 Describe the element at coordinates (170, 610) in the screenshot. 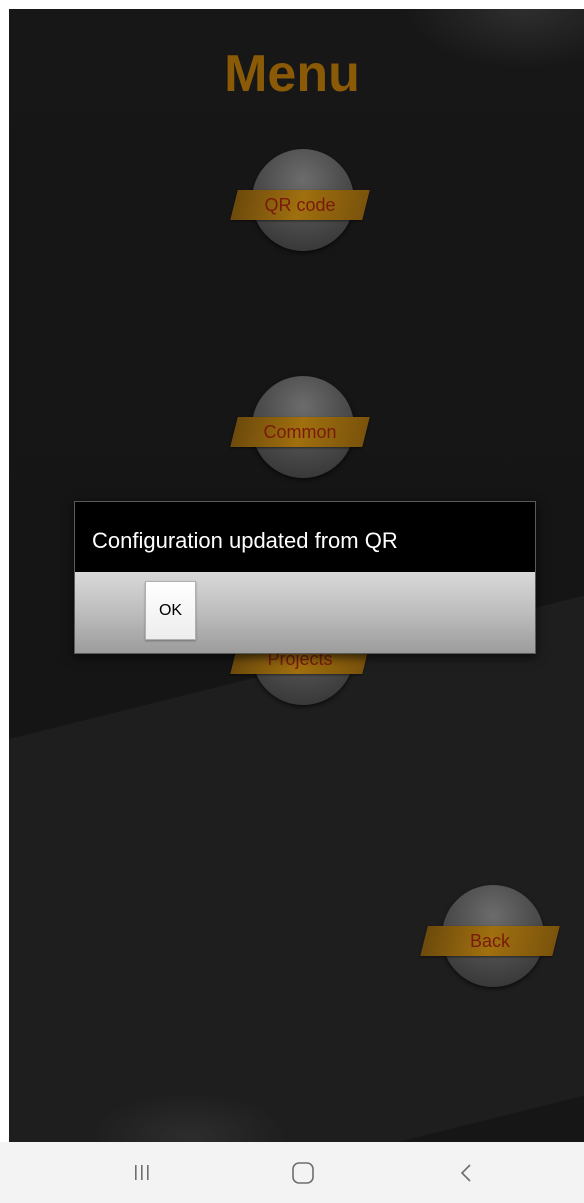

I see `ok-button: OK` at that location.